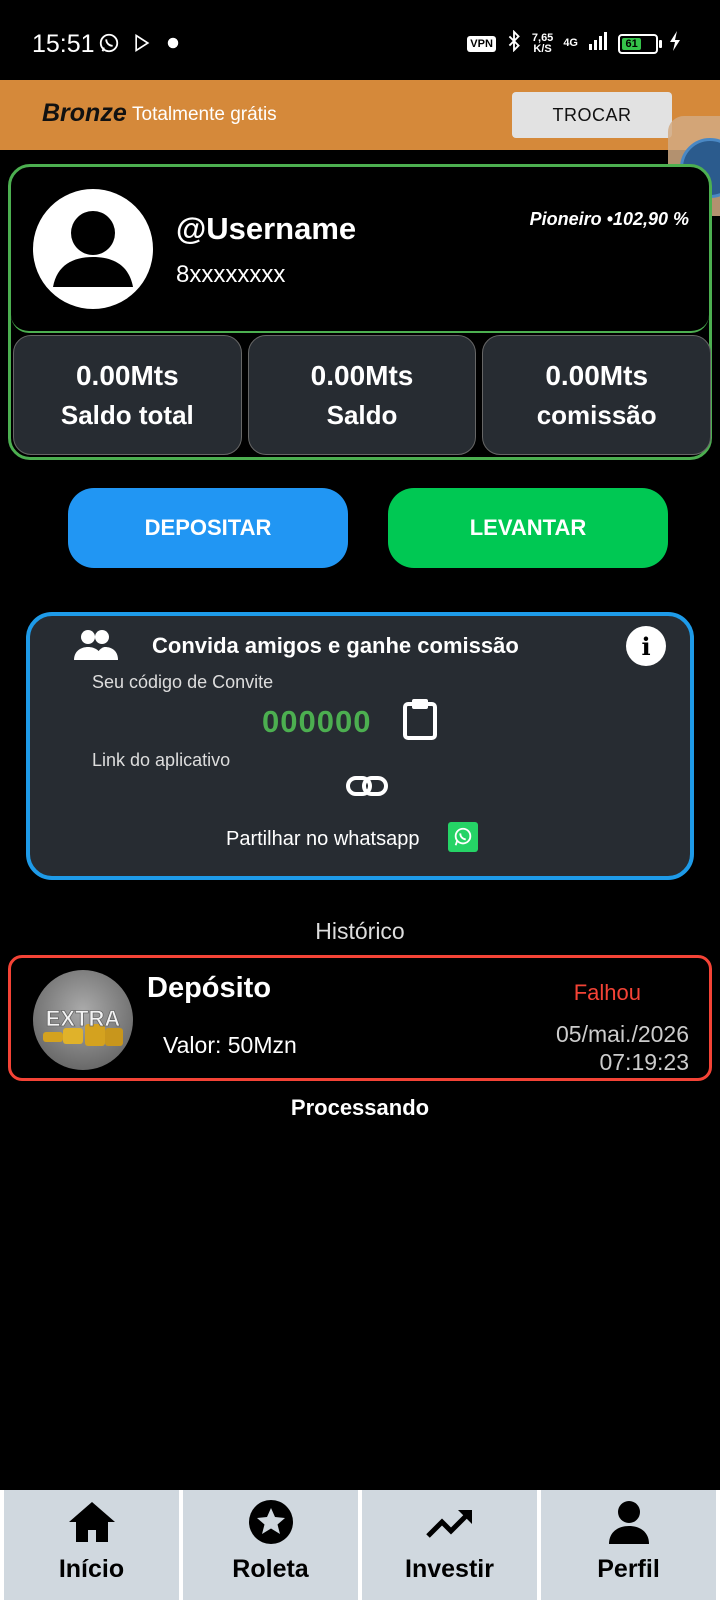 This screenshot has width=720, height=1600. I want to click on nav-item-invest: Investir, so click(449, 1545).